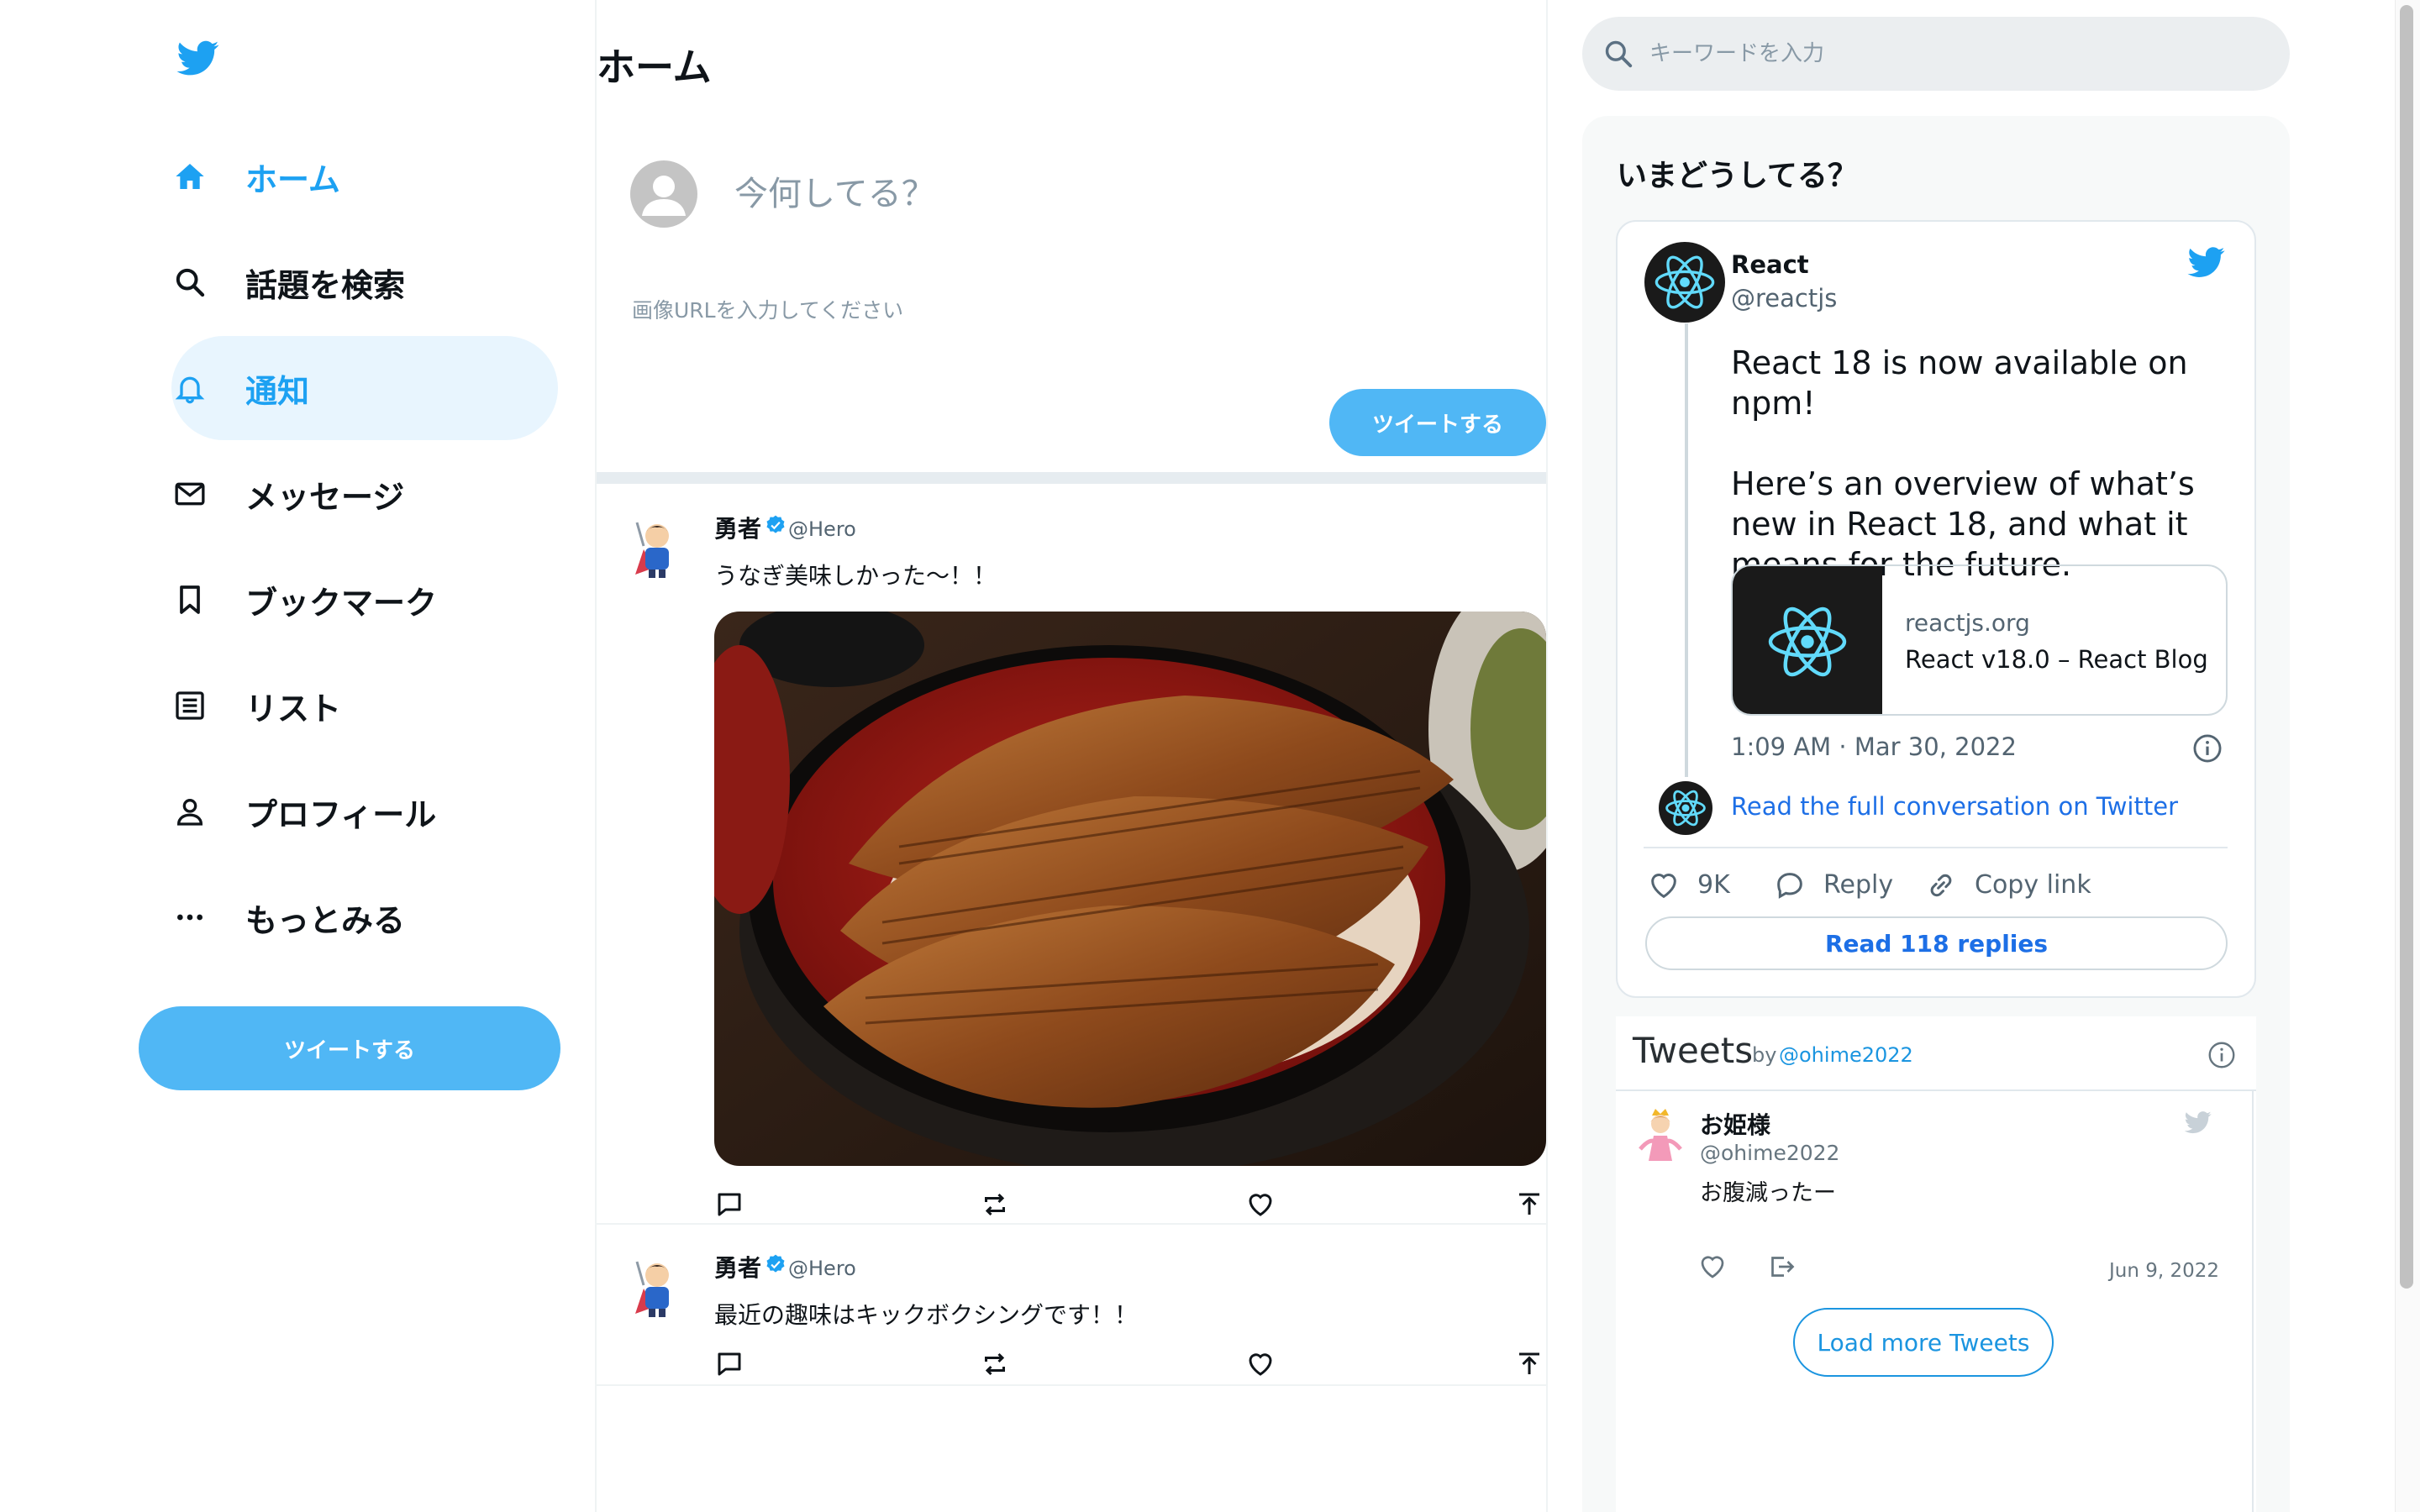  I want to click on embed-timestamp: 1:09 AM · Mar 30, 2022, so click(1874, 746).